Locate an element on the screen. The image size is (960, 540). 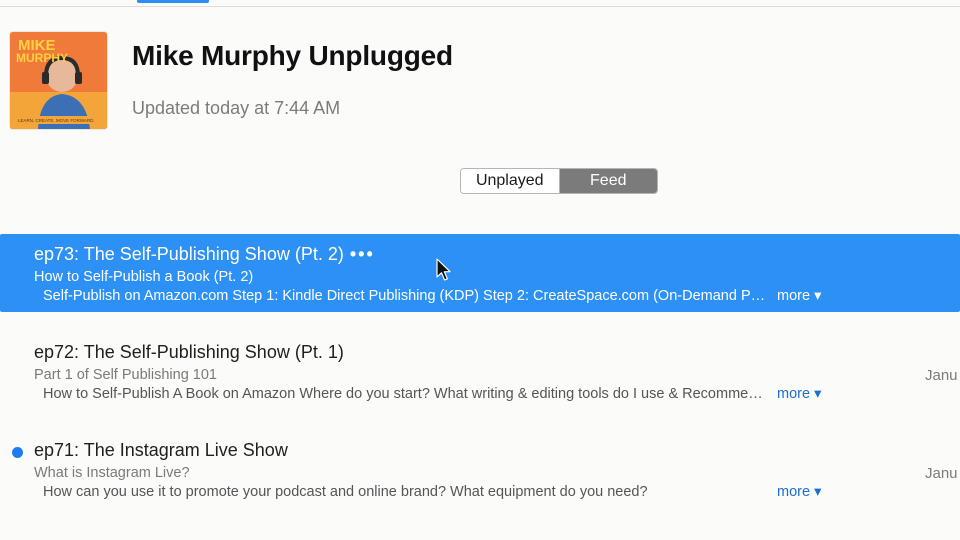
podcast-title: Mike Murphy Unplugged is located at coordinates (292, 55).